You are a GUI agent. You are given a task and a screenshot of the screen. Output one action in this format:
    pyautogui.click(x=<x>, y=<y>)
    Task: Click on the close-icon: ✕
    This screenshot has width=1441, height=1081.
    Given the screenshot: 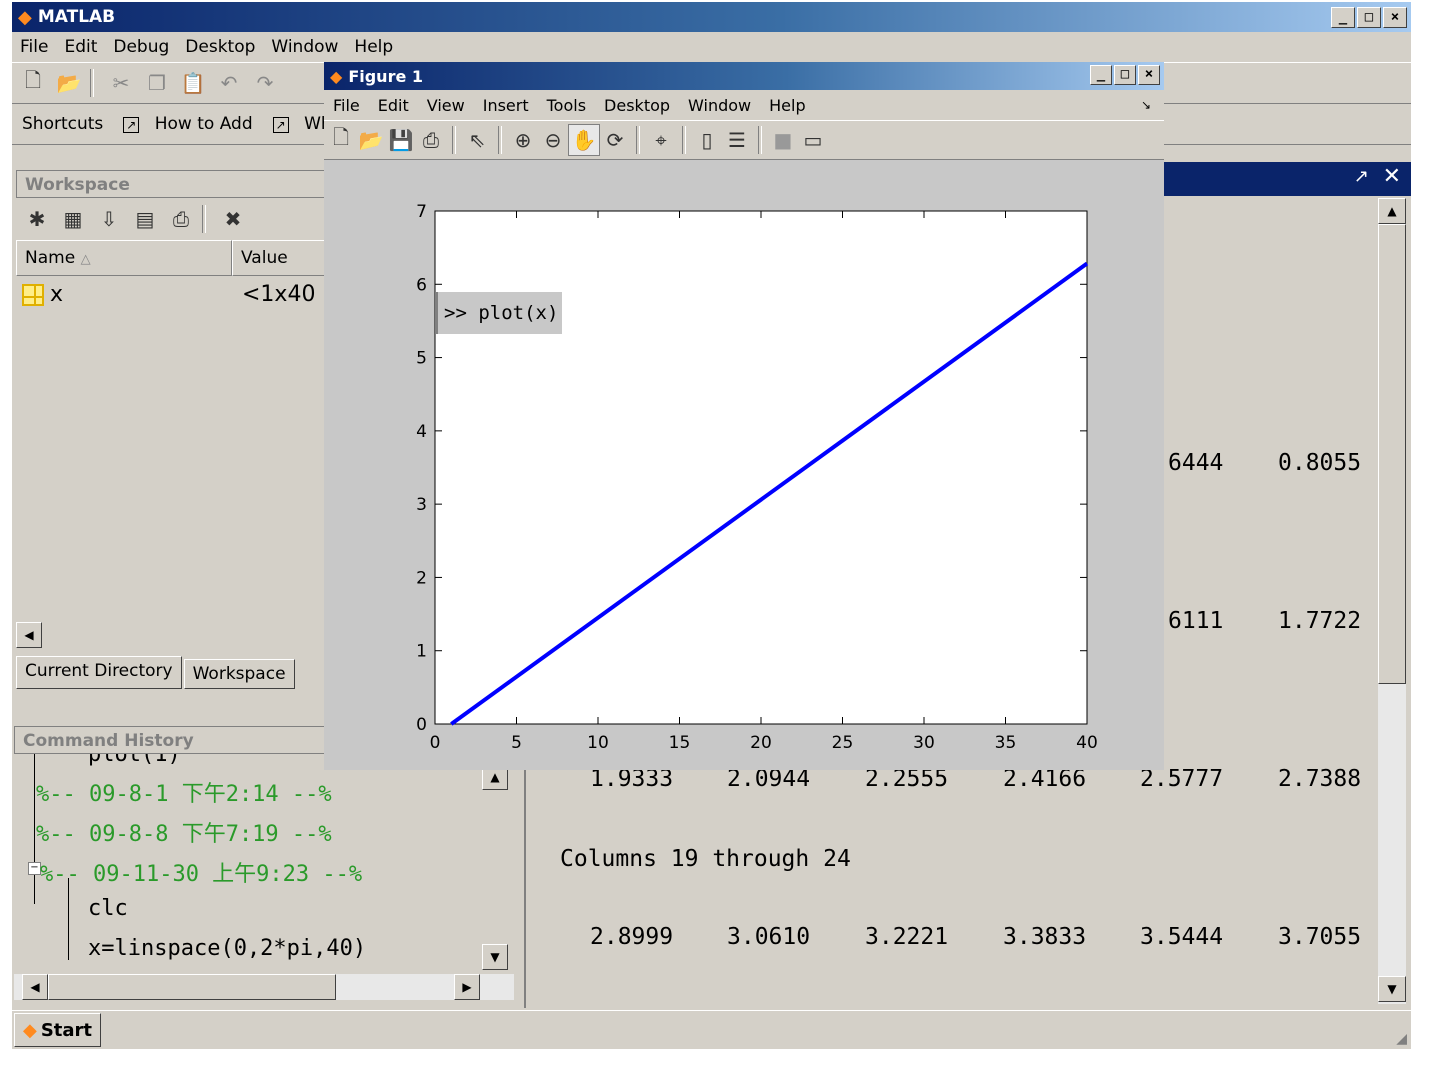 What is the action you would take?
    pyautogui.click(x=1392, y=176)
    